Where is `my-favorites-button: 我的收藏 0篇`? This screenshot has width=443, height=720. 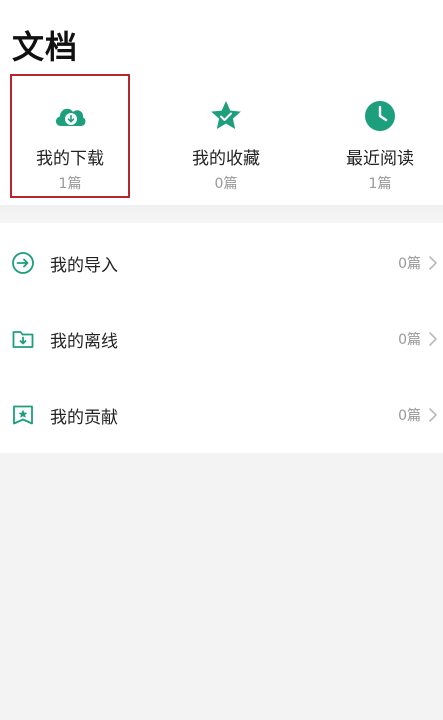 my-favorites-button: 我的收藏 0篇 is located at coordinates (226, 136).